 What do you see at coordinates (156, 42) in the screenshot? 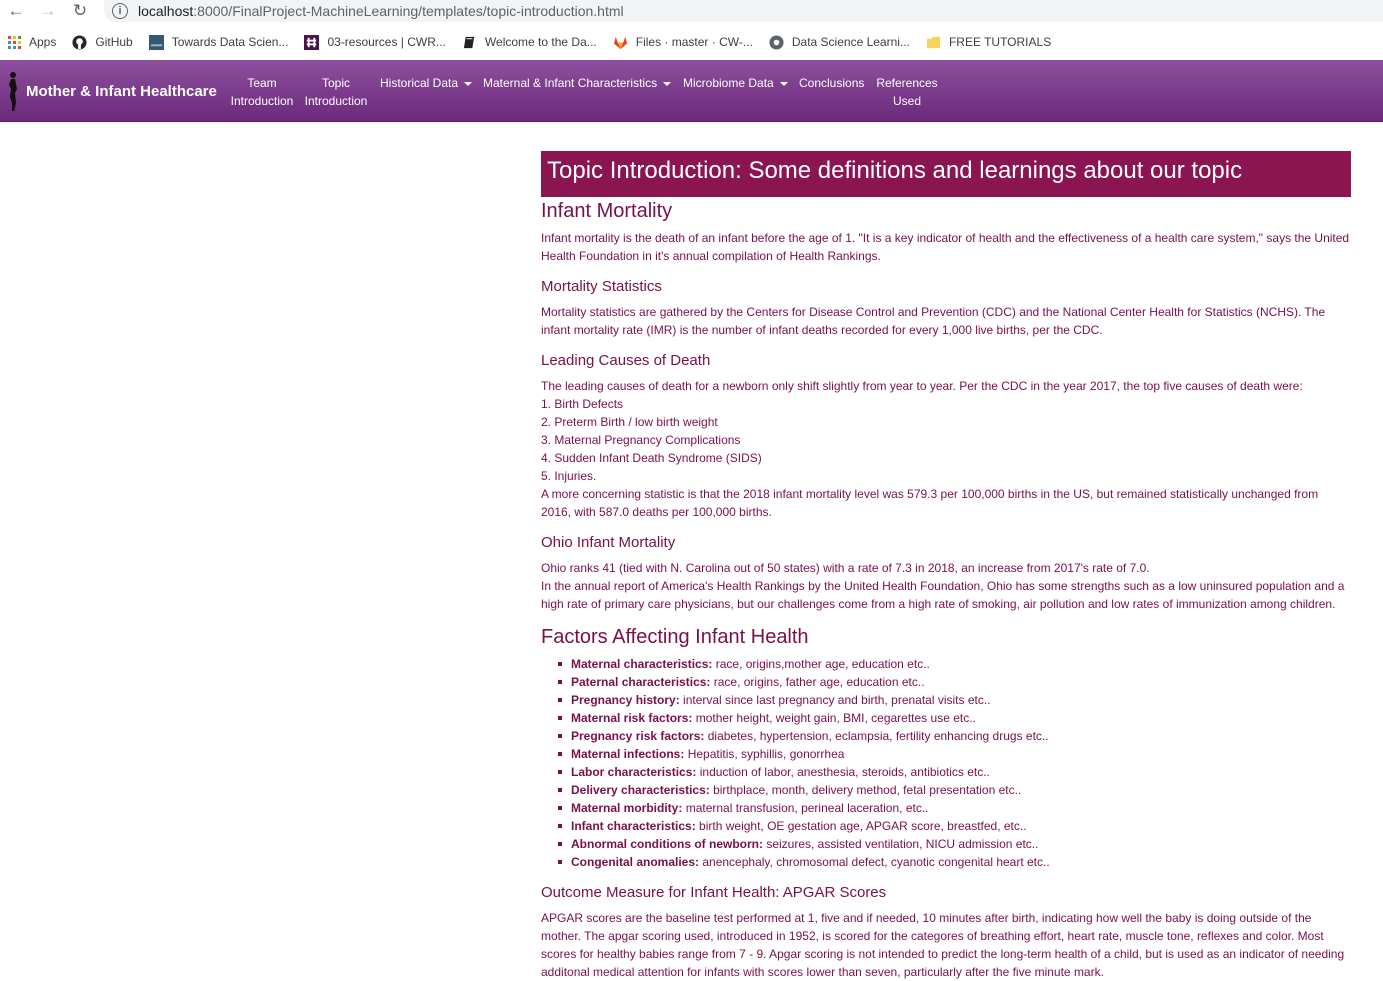
I see `tds-icon` at bounding box center [156, 42].